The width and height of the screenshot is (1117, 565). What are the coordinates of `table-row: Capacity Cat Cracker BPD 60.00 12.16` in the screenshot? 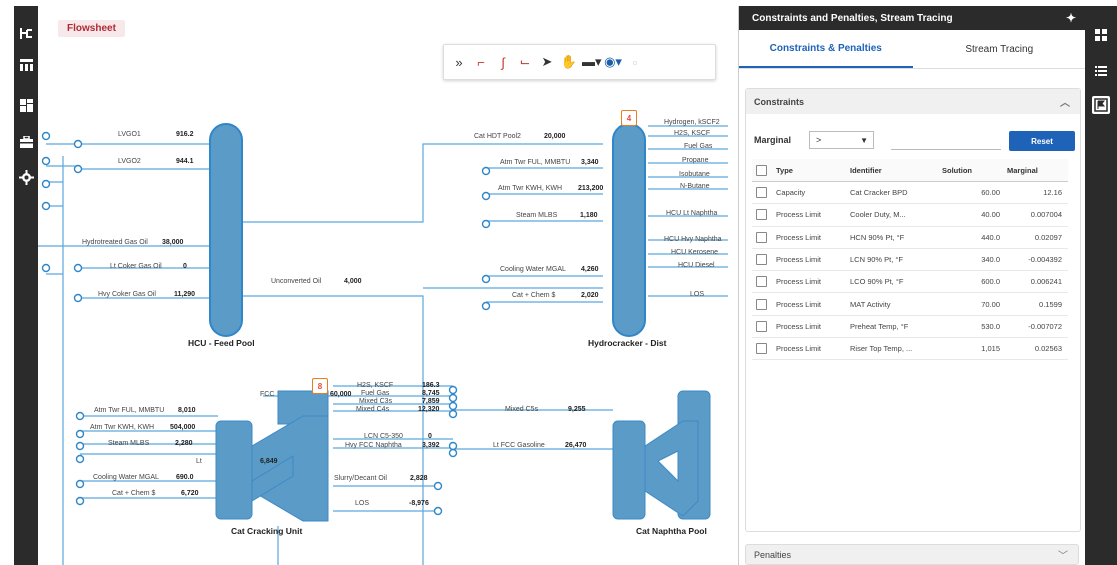 It's located at (910, 193).